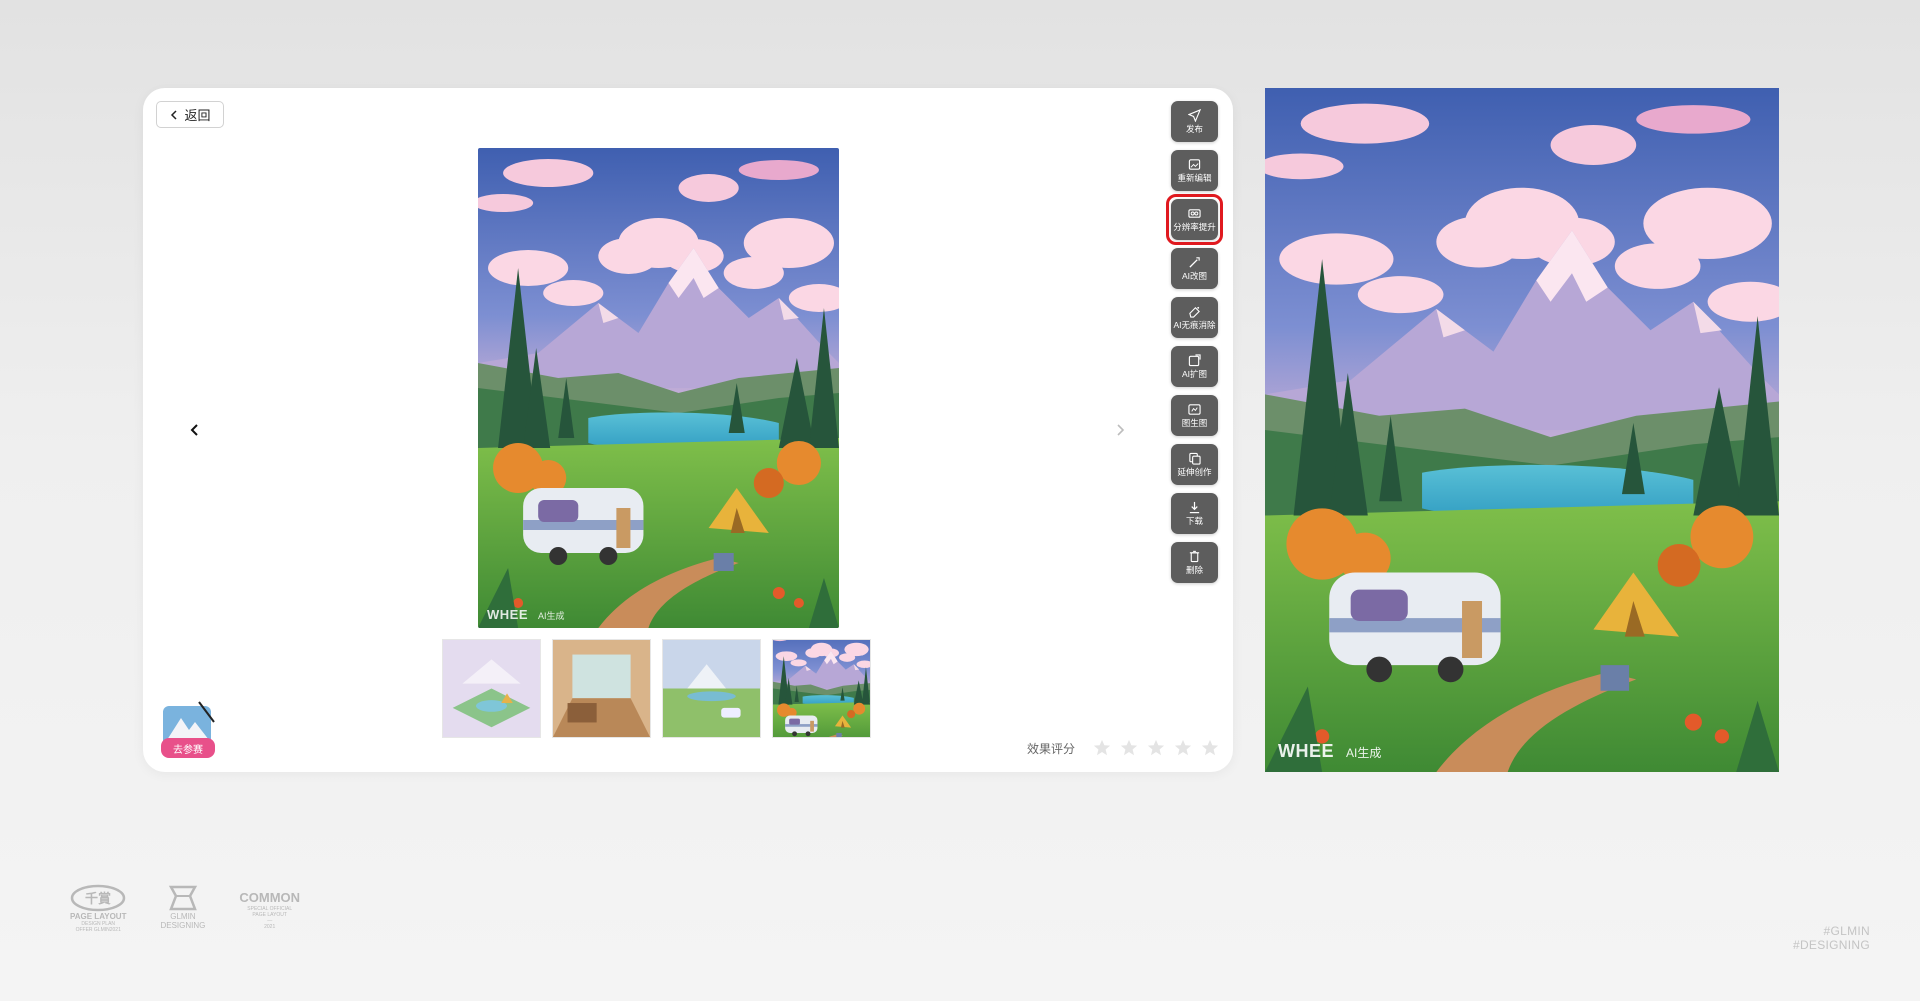  I want to click on footer-tag: #DESIGNING, so click(1831, 945).